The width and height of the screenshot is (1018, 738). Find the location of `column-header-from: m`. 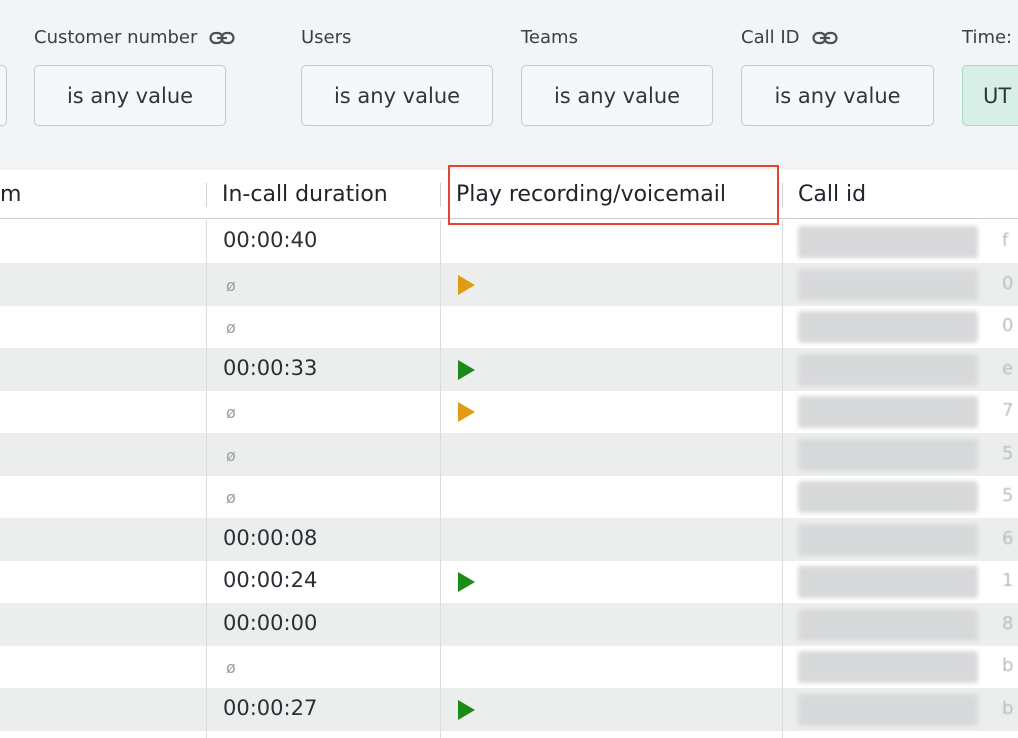

column-header-from: m is located at coordinates (10, 194).